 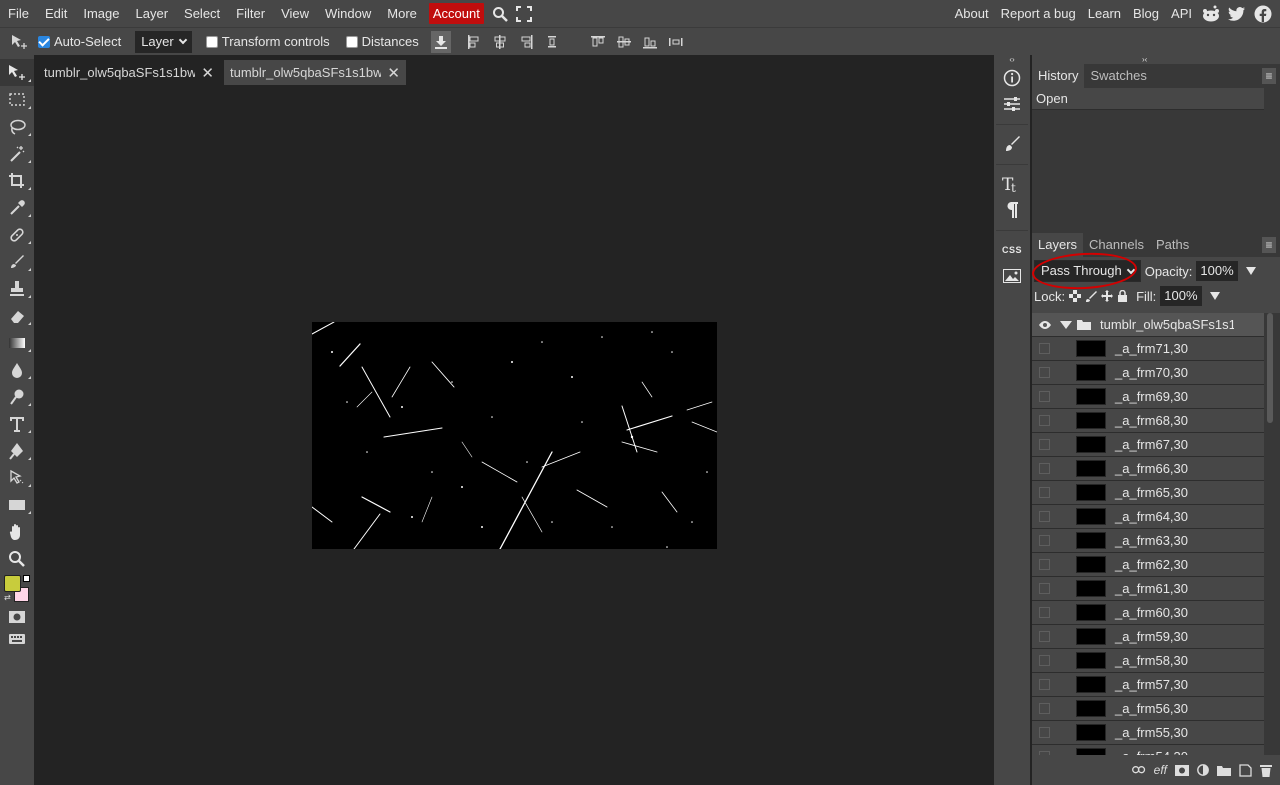 What do you see at coordinates (1012, 250) in the screenshot?
I see `css-button: CSS` at bounding box center [1012, 250].